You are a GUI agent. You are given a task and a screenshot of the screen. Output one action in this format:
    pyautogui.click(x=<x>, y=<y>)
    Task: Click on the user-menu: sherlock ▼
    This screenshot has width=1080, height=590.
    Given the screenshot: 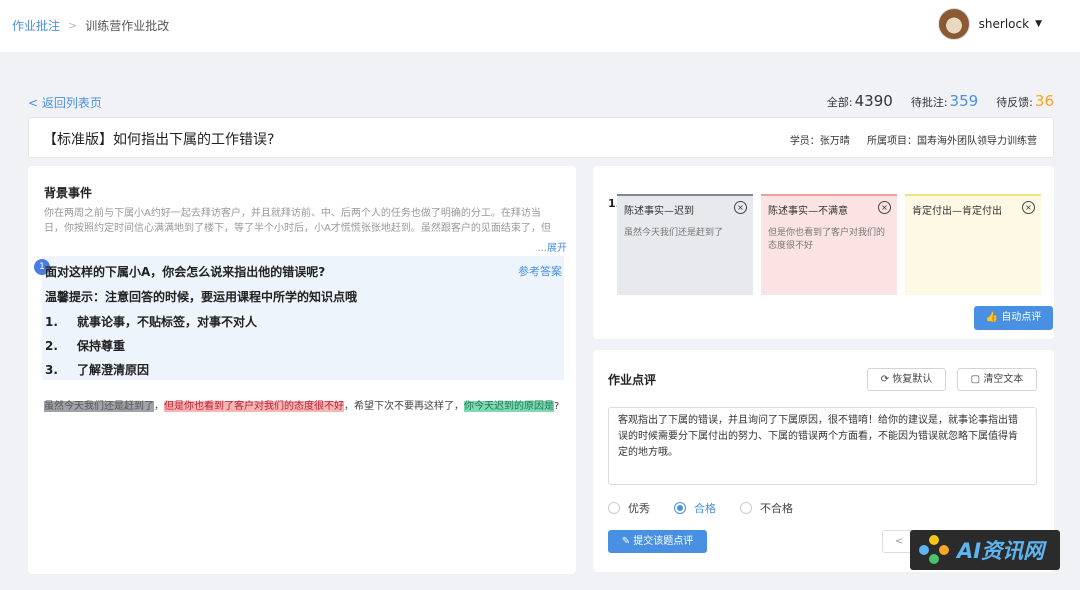 What is the action you would take?
    pyautogui.click(x=990, y=24)
    